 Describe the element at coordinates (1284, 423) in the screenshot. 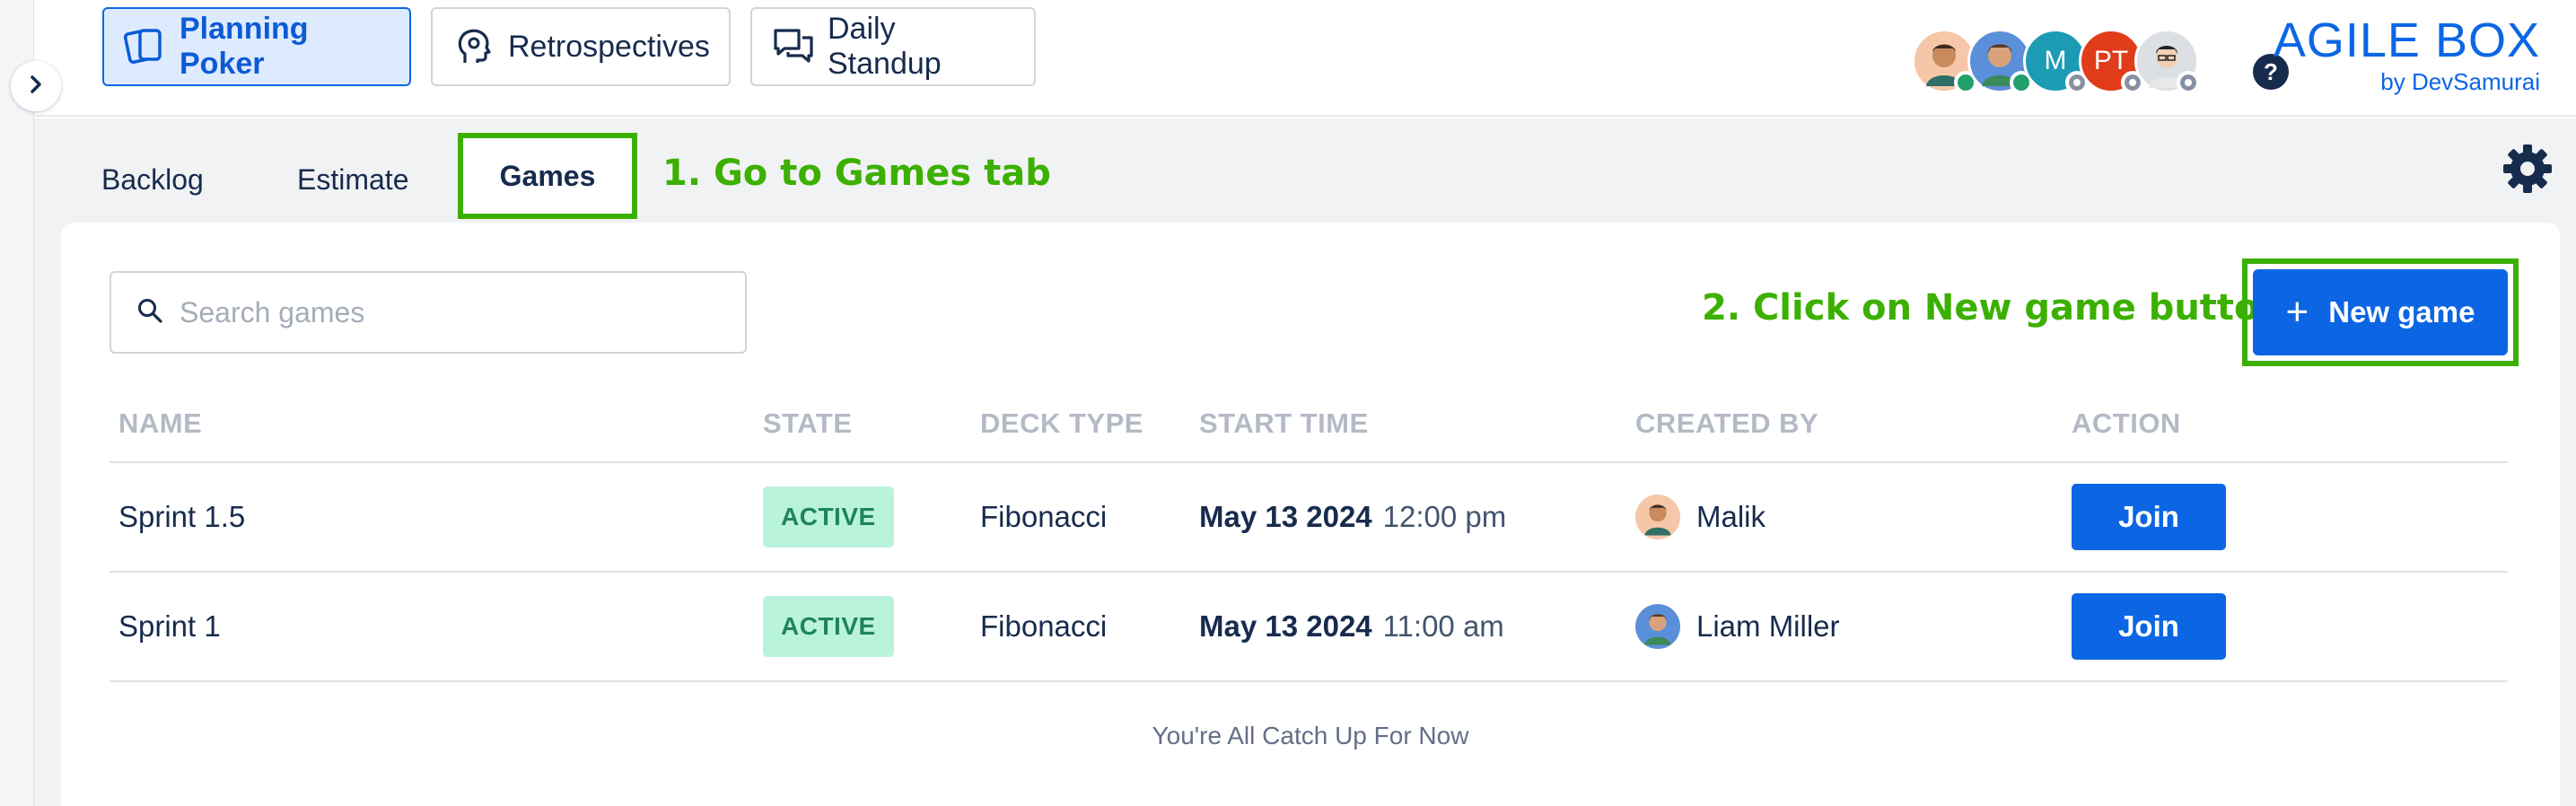

I see `column-header-start-time: START TIME` at that location.